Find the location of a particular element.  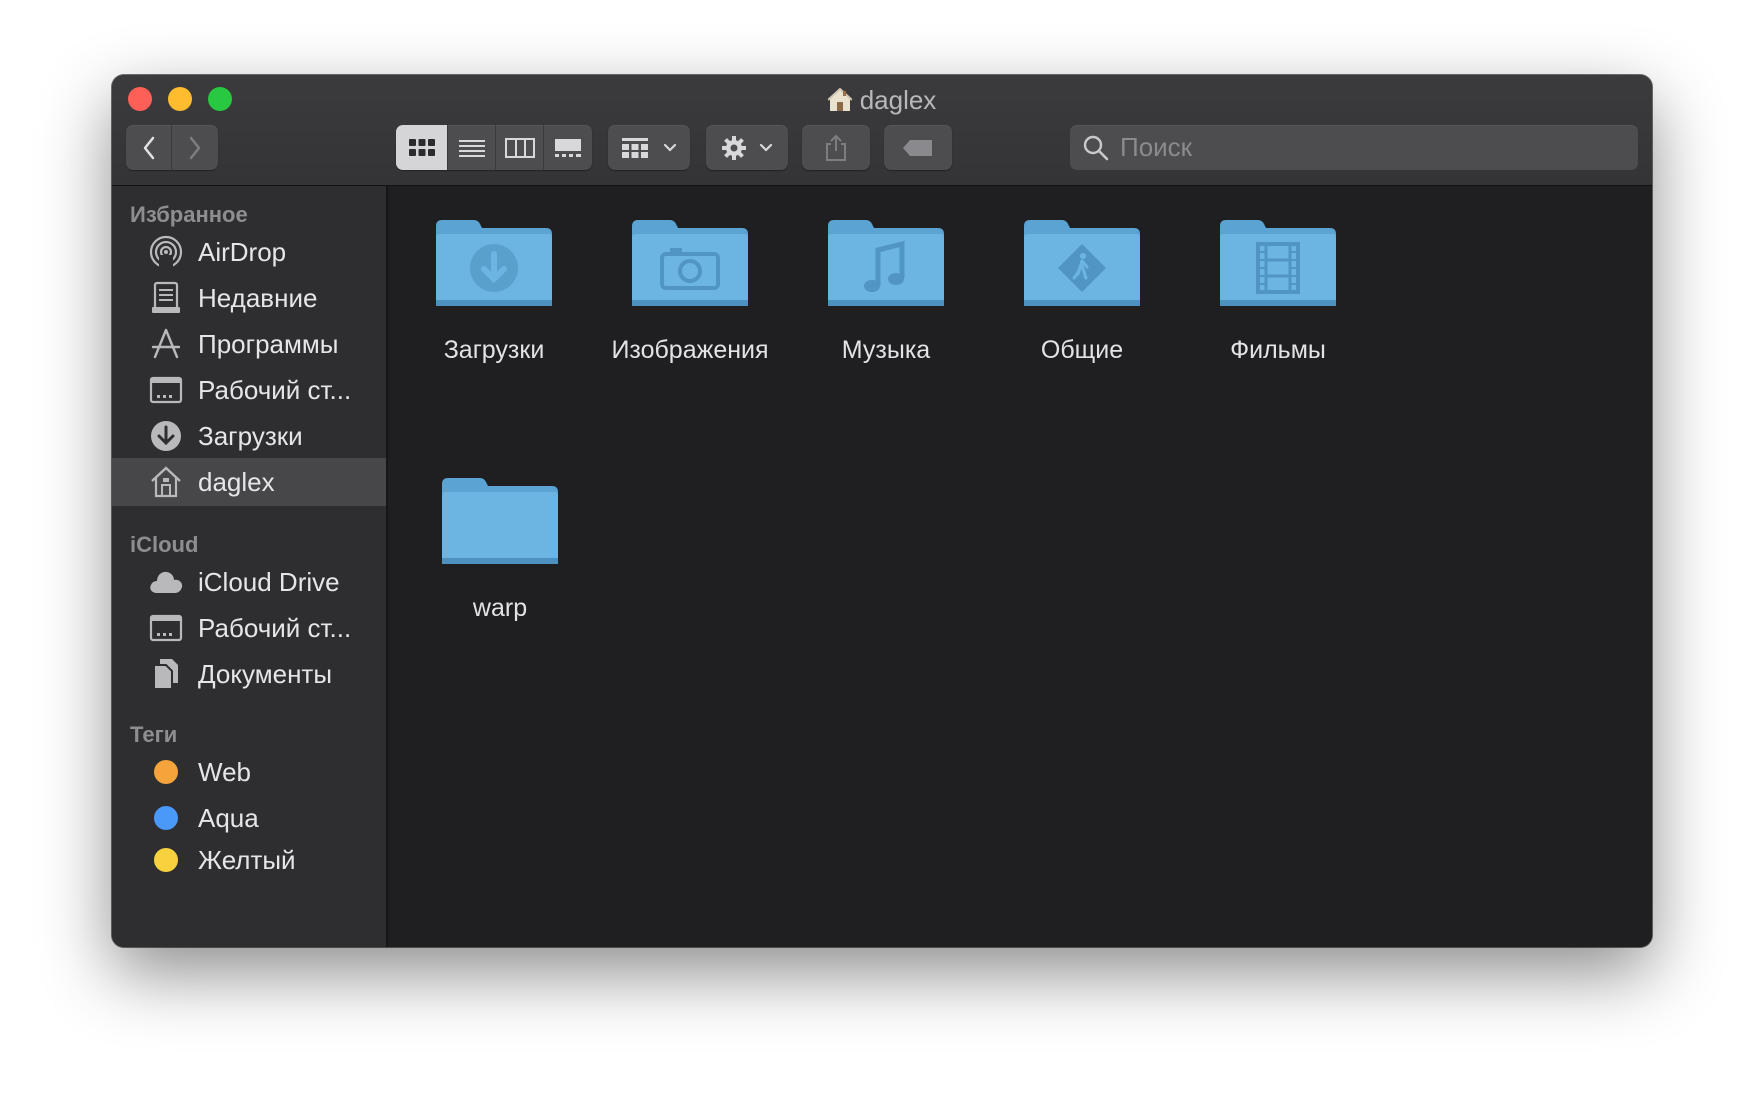

group-icon is located at coordinates (635, 147).